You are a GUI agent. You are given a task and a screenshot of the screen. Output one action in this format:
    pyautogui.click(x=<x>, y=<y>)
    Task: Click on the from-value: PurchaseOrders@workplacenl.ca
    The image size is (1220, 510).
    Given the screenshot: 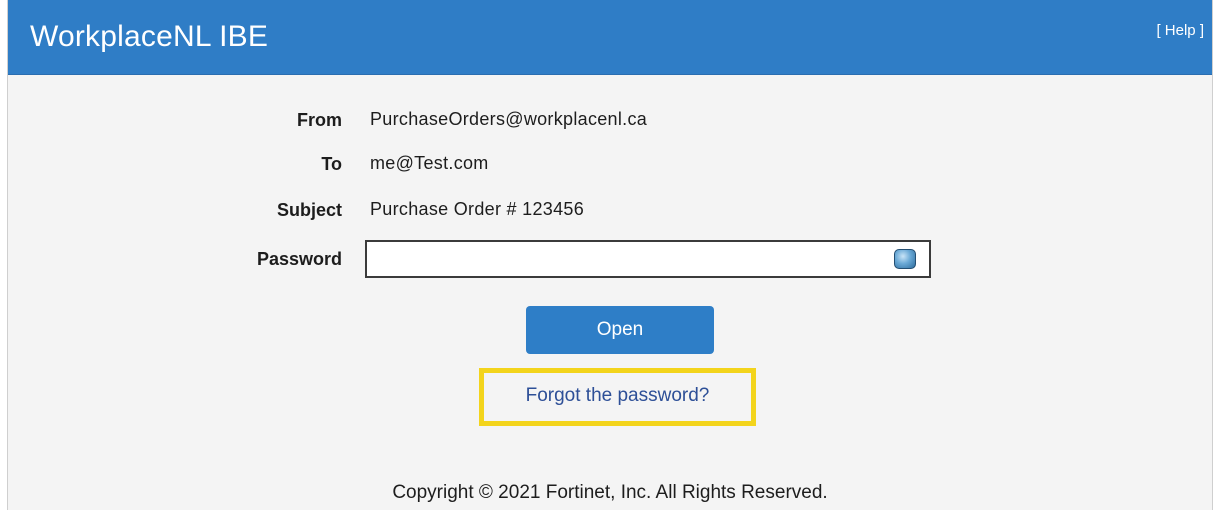 What is the action you would take?
    pyautogui.click(x=509, y=119)
    